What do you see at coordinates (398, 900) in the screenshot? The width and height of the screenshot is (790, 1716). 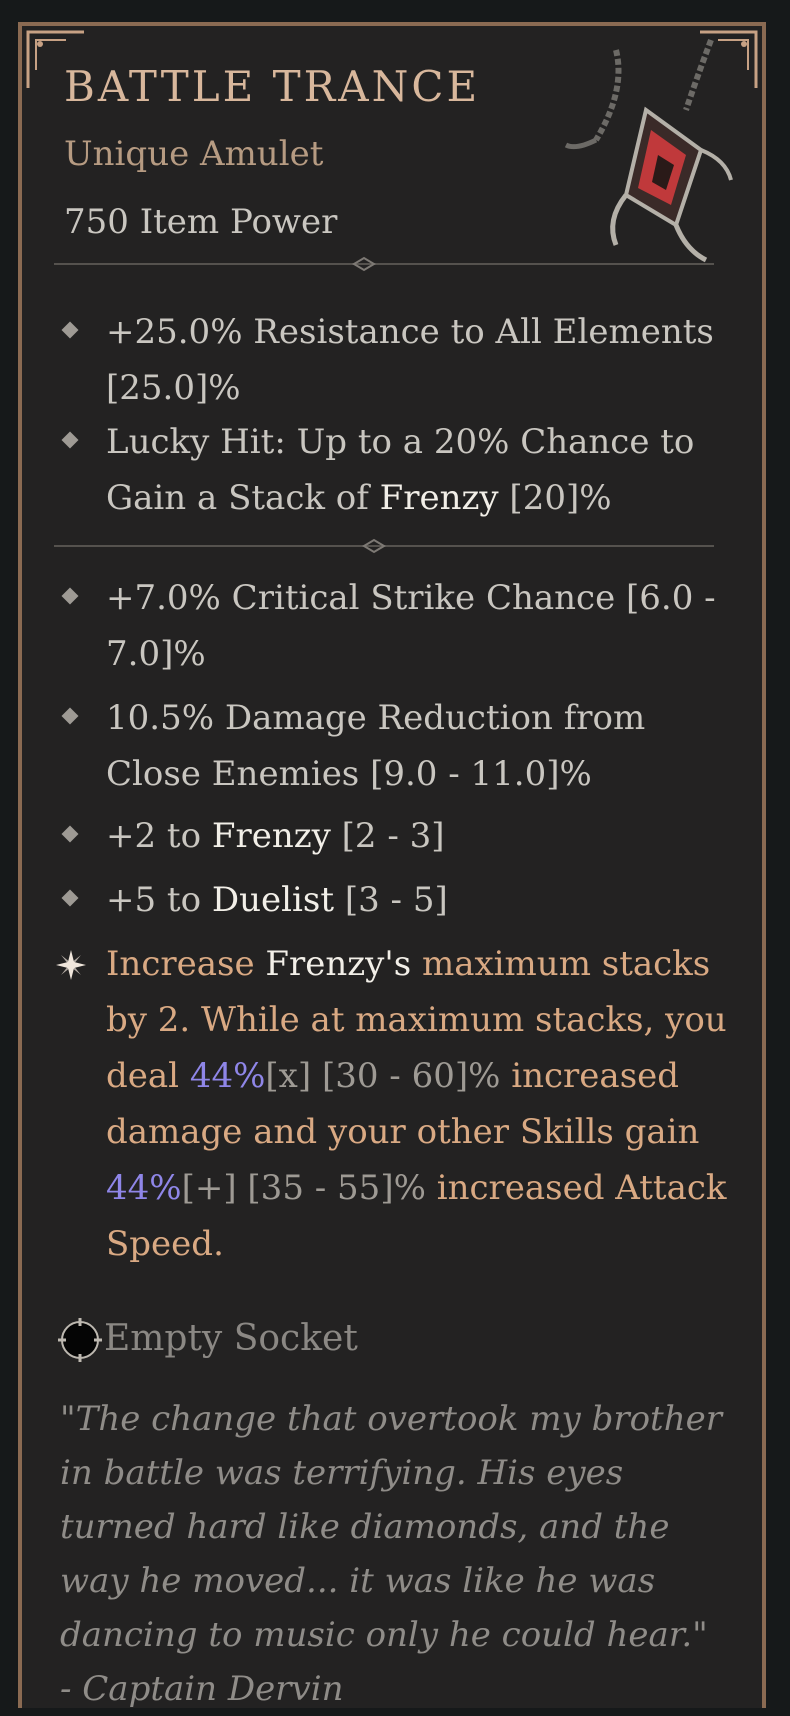 I see `affix-duelist-rank: +5 to Duelist [3 - 5]` at bounding box center [398, 900].